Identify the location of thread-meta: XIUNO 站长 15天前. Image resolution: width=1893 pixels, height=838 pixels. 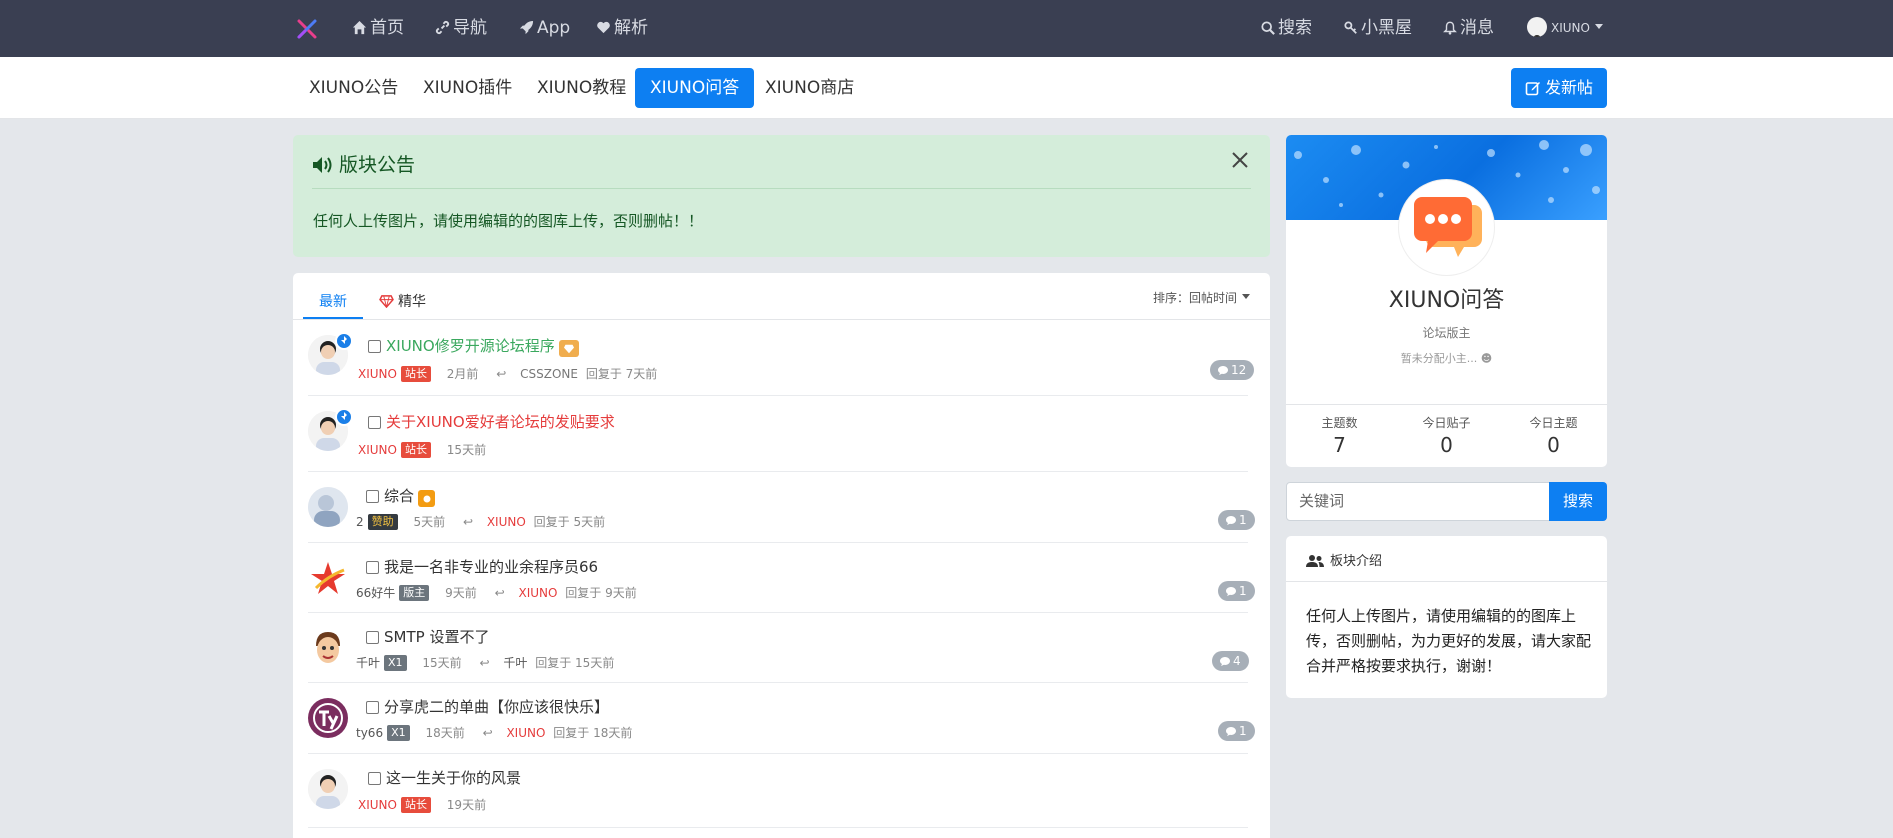
(424, 449).